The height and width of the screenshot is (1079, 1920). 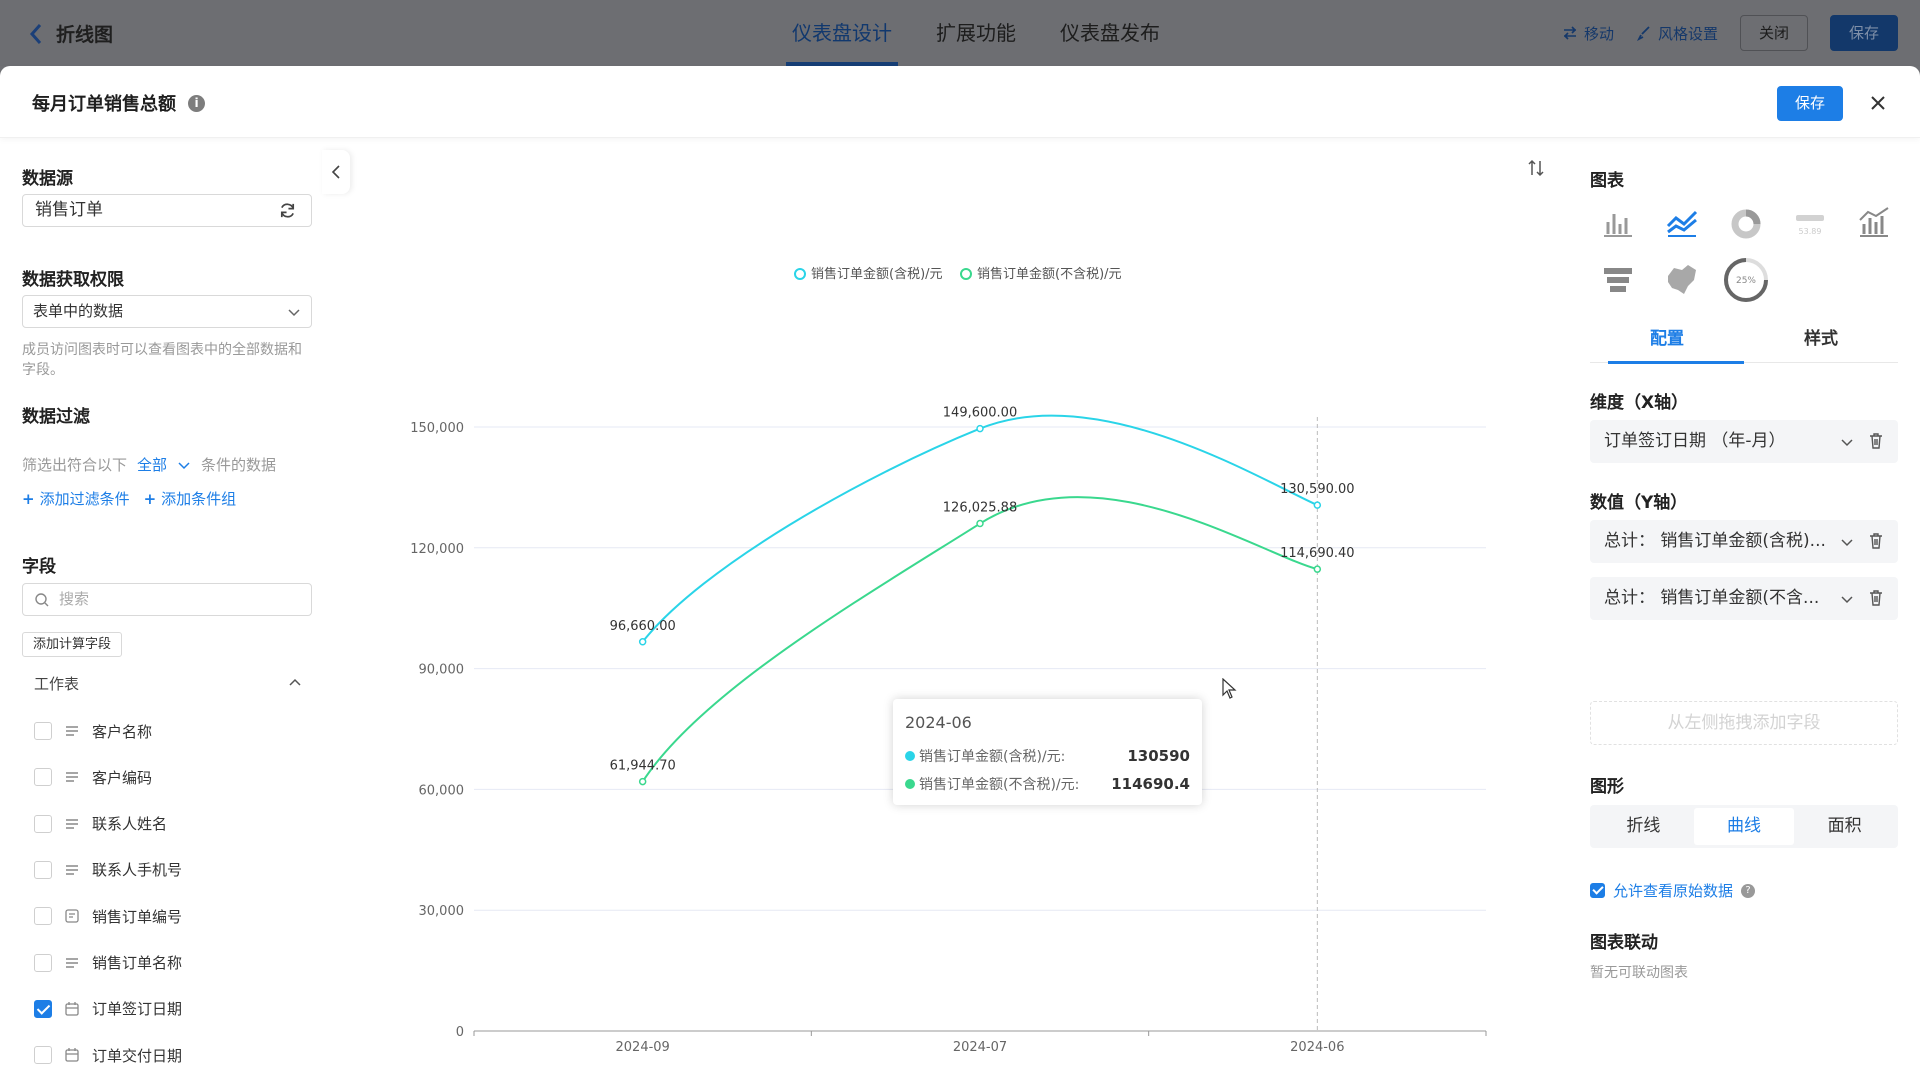 I want to click on y-tick-label: 30,000, so click(x=442, y=911).